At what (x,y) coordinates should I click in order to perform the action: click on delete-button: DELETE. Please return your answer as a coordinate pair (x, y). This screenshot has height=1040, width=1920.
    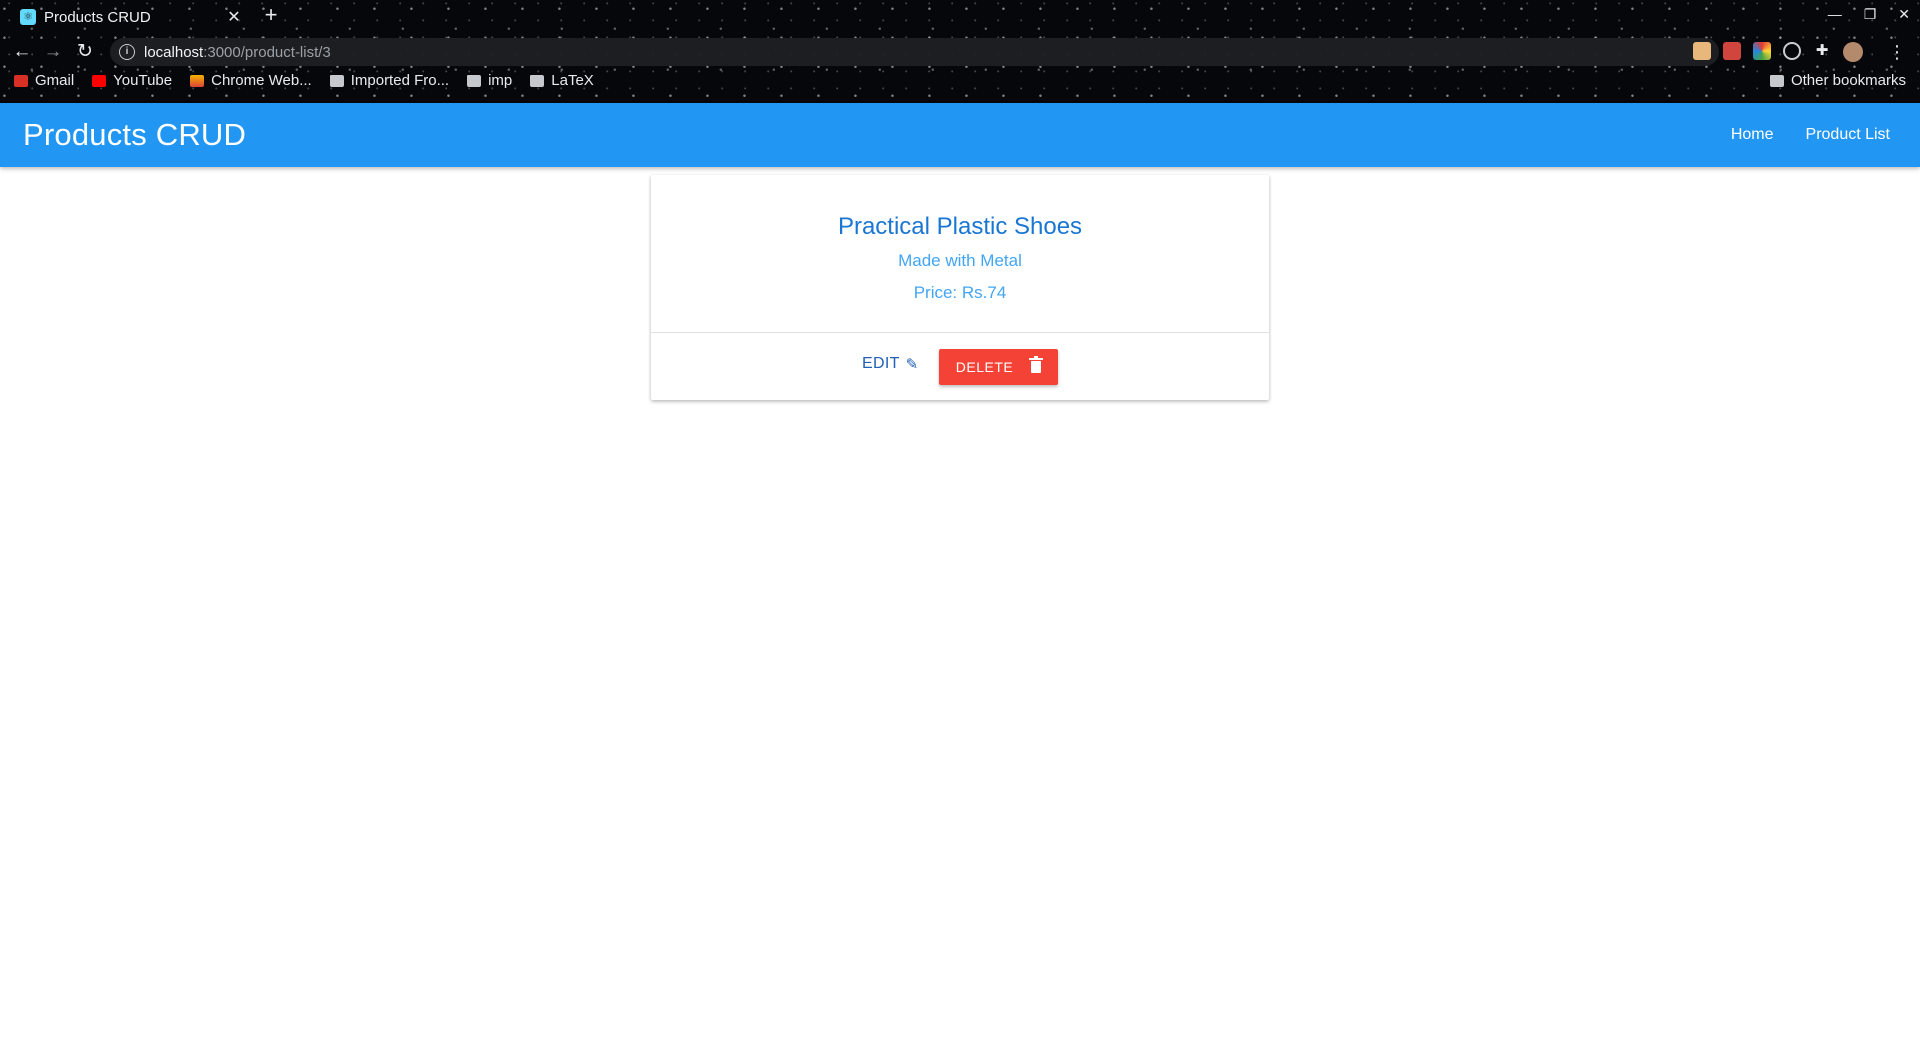
    Looking at the image, I should click on (998, 367).